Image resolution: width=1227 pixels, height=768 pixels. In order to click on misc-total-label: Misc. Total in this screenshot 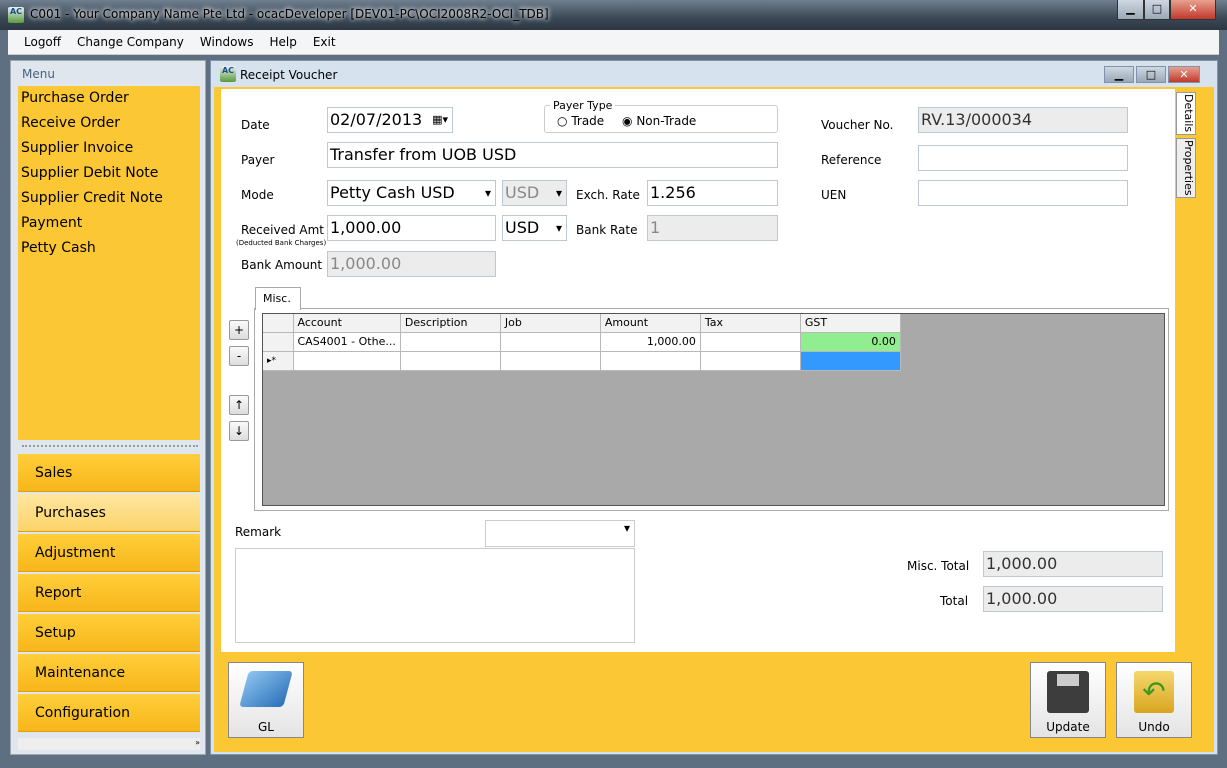, I will do `click(938, 566)`.